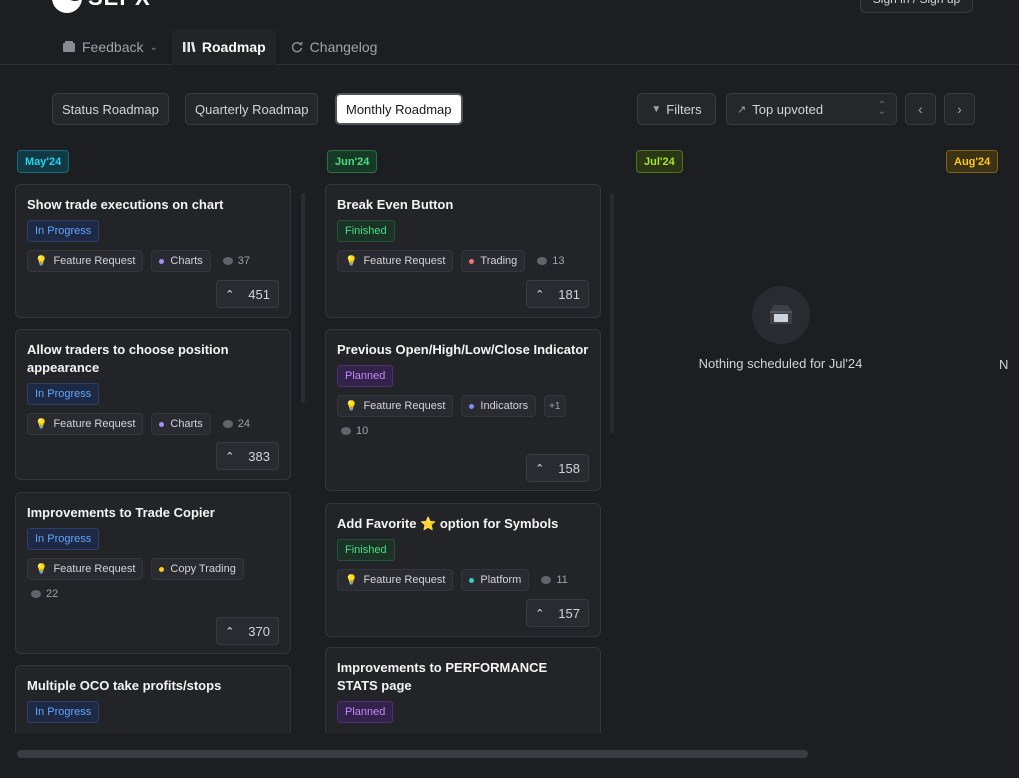 The image size is (1019, 778). I want to click on tag: Platform, so click(495, 580).